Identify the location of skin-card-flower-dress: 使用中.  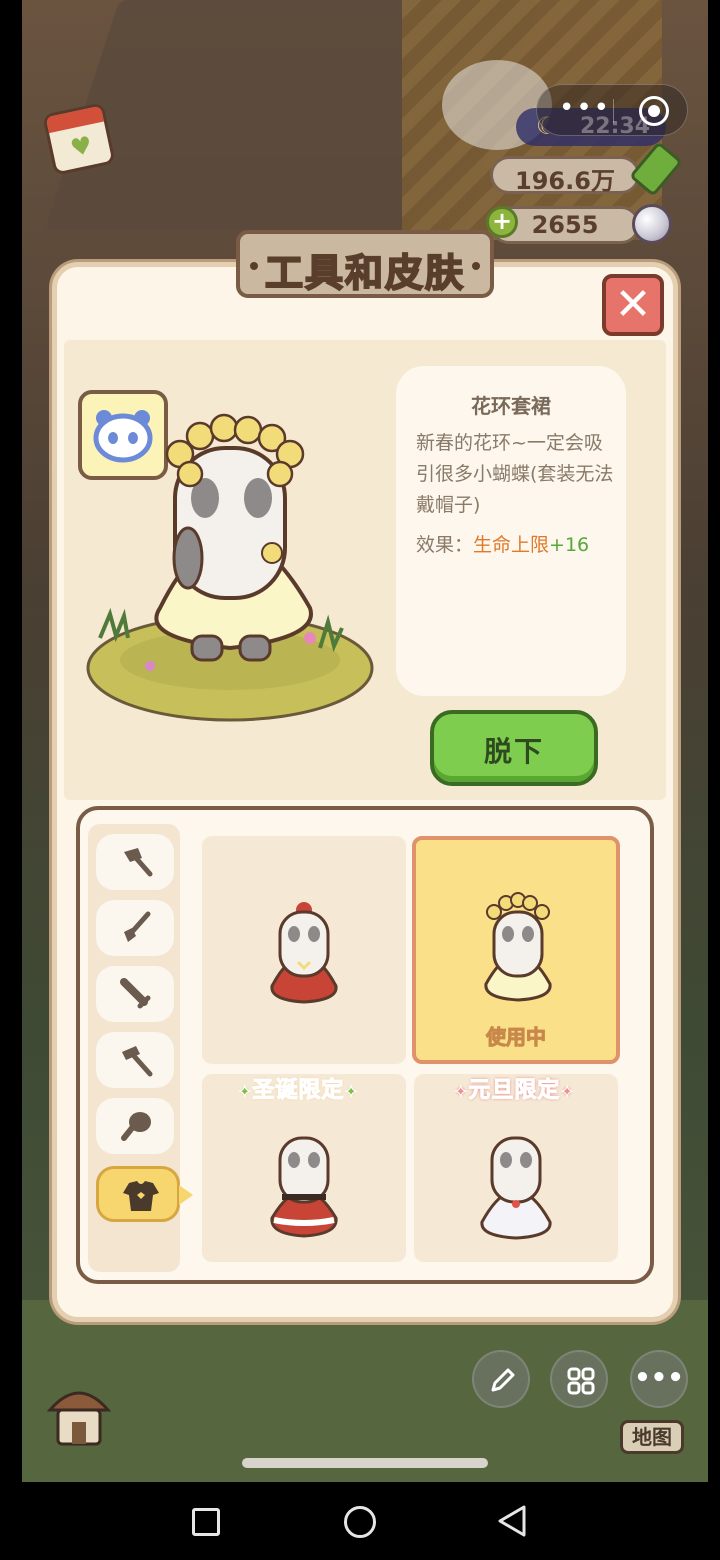
(516, 950).